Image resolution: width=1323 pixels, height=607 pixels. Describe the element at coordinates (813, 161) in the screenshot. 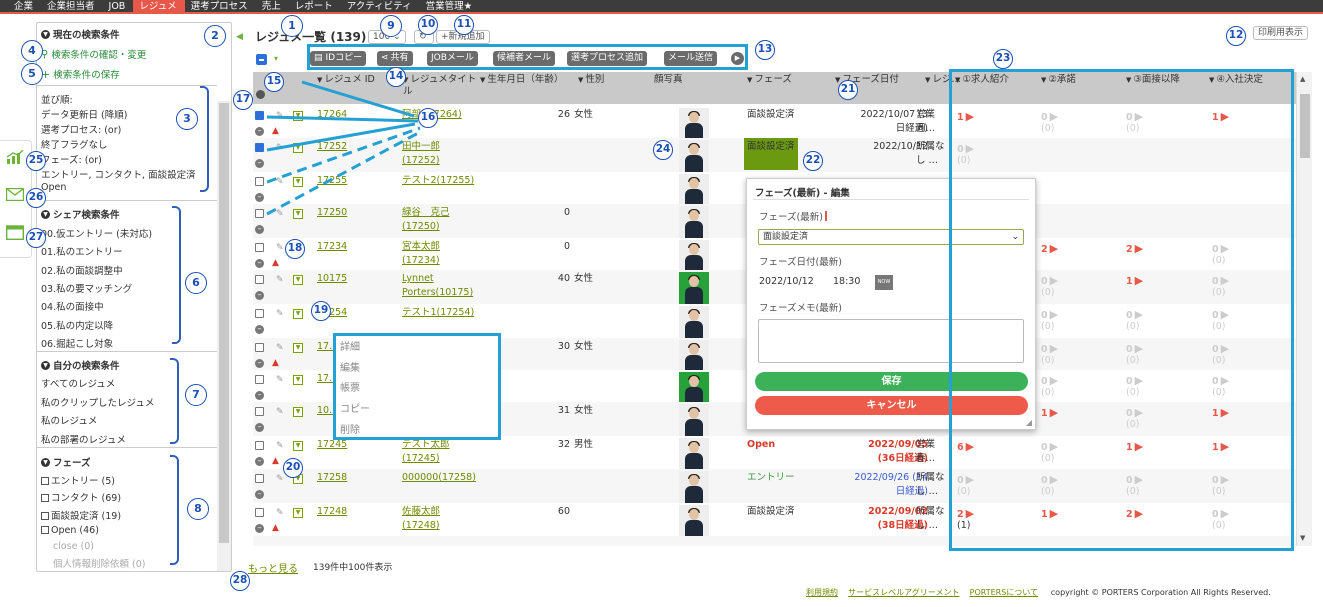

I see `annotation-marker-22: 22` at that location.